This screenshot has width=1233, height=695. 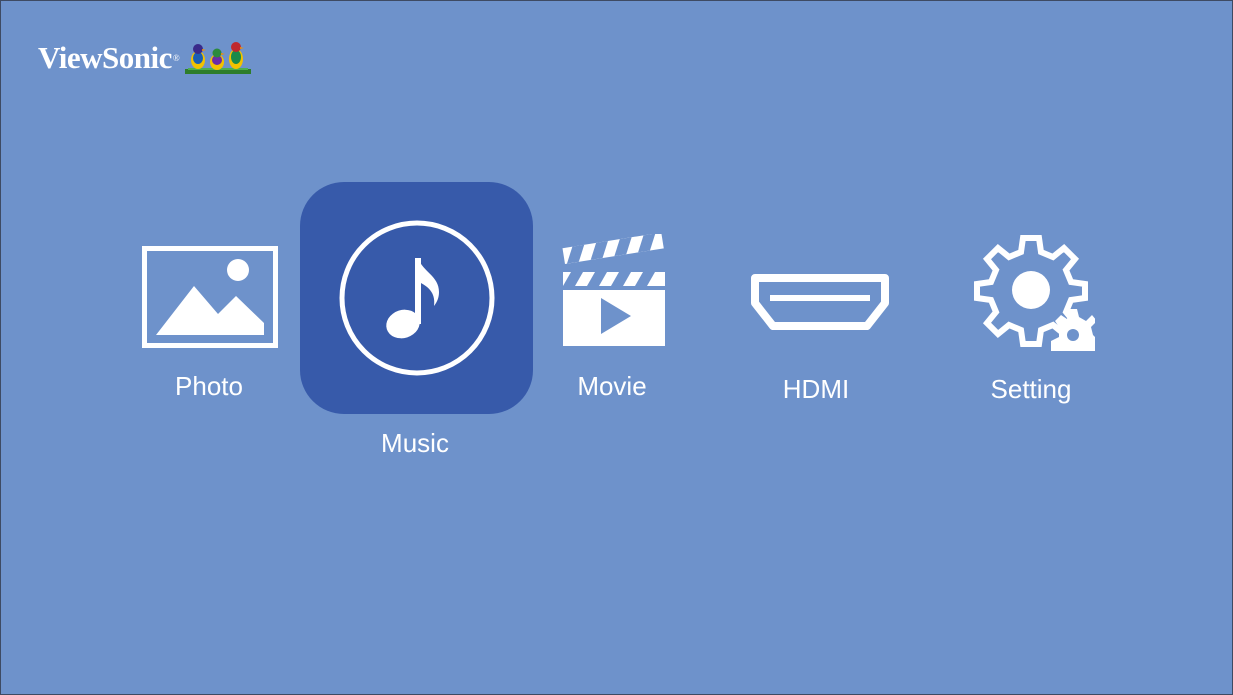 What do you see at coordinates (816, 389) in the screenshot?
I see `menu-label-hdmi: HDMI` at bounding box center [816, 389].